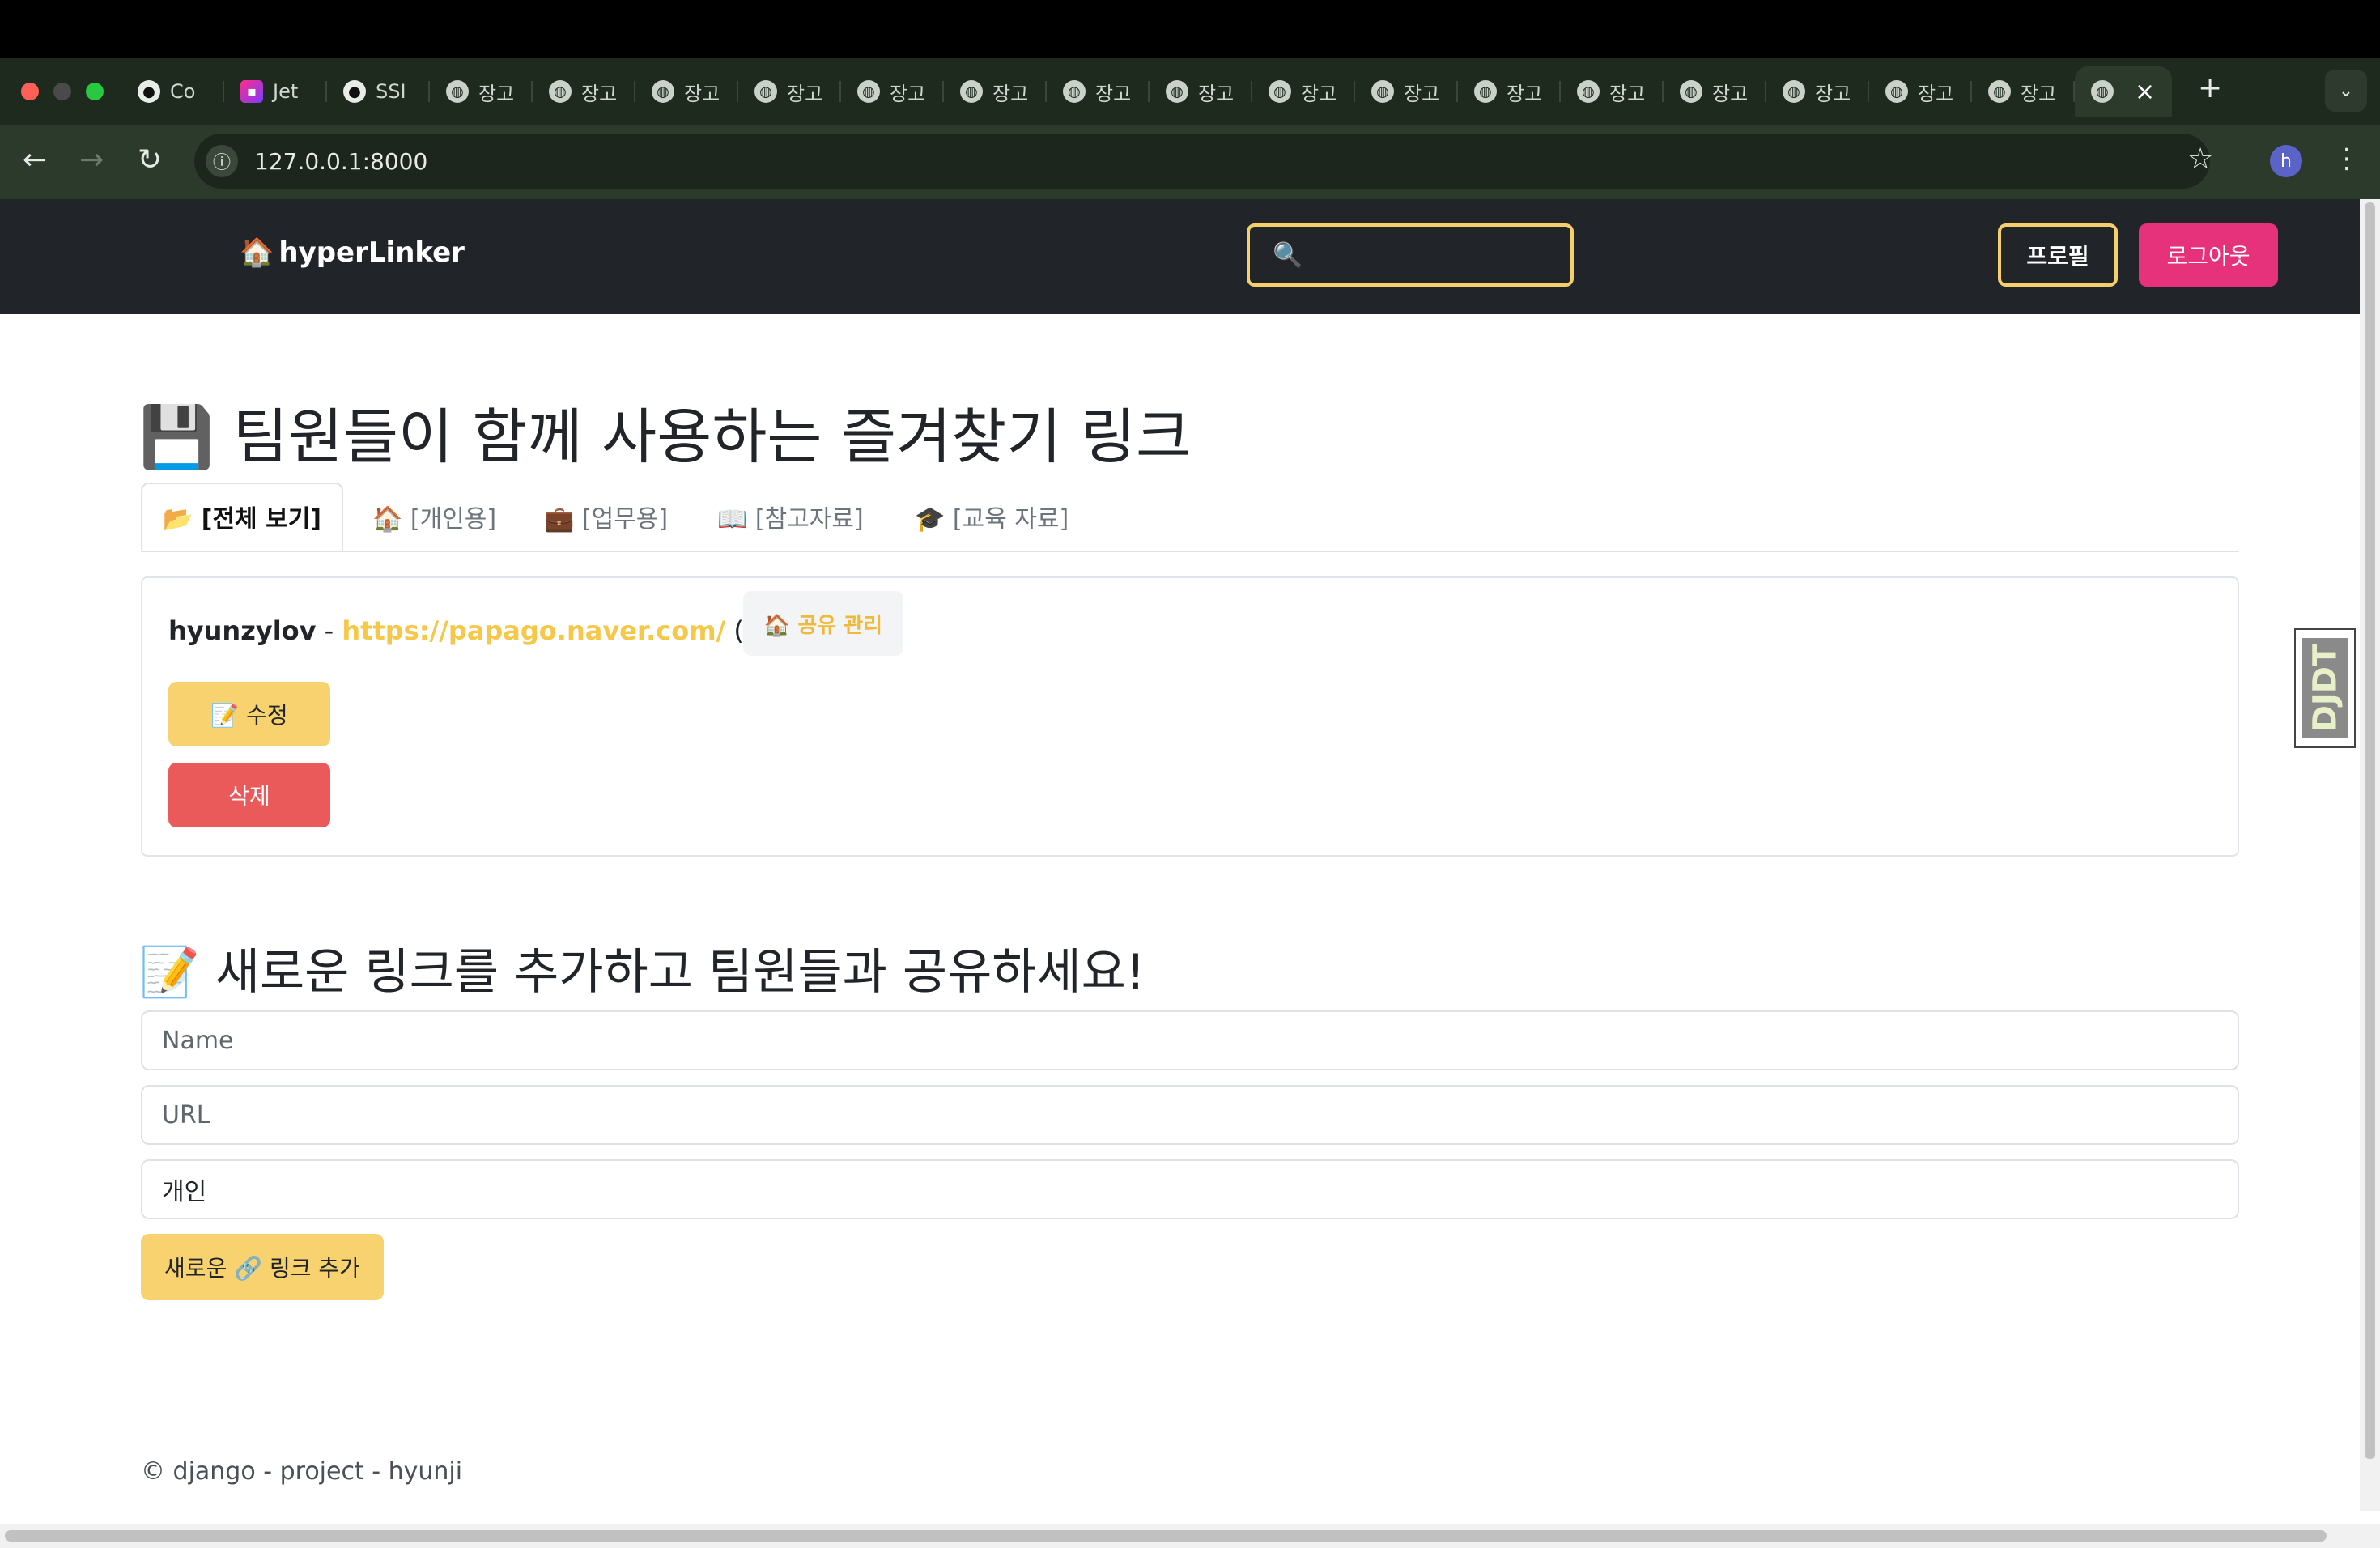 This screenshot has height=1548, width=2380. I want to click on browser-tab-label: Jet, so click(286, 92).